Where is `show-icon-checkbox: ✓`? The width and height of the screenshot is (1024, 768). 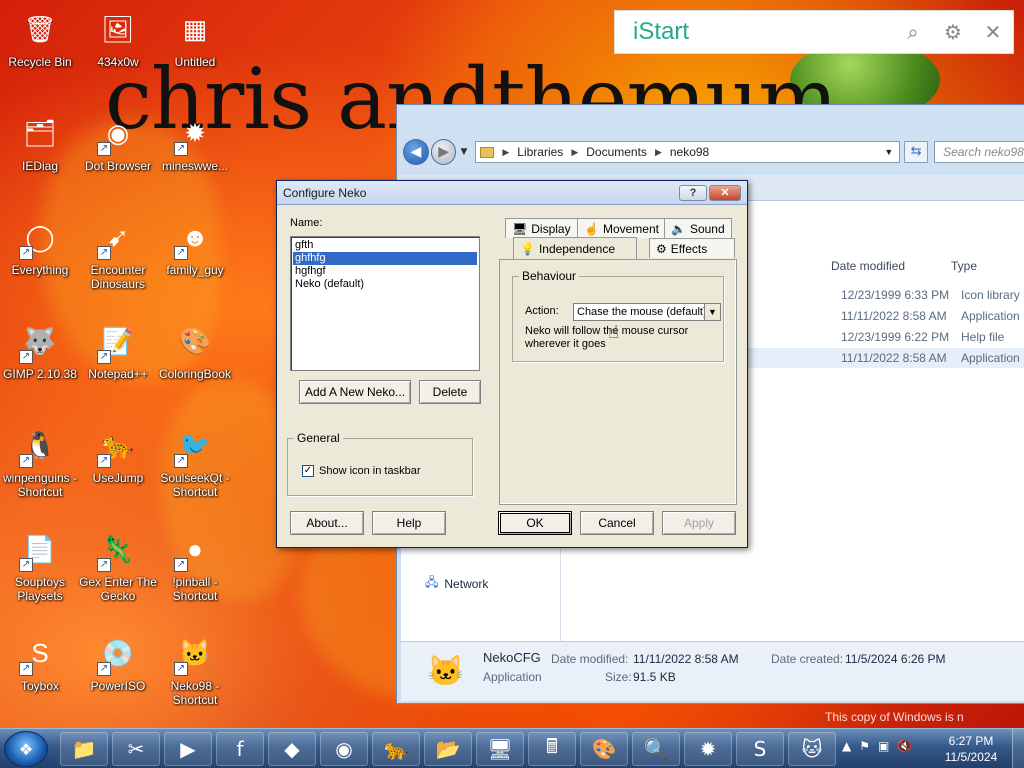 show-icon-checkbox: ✓ is located at coordinates (308, 471).